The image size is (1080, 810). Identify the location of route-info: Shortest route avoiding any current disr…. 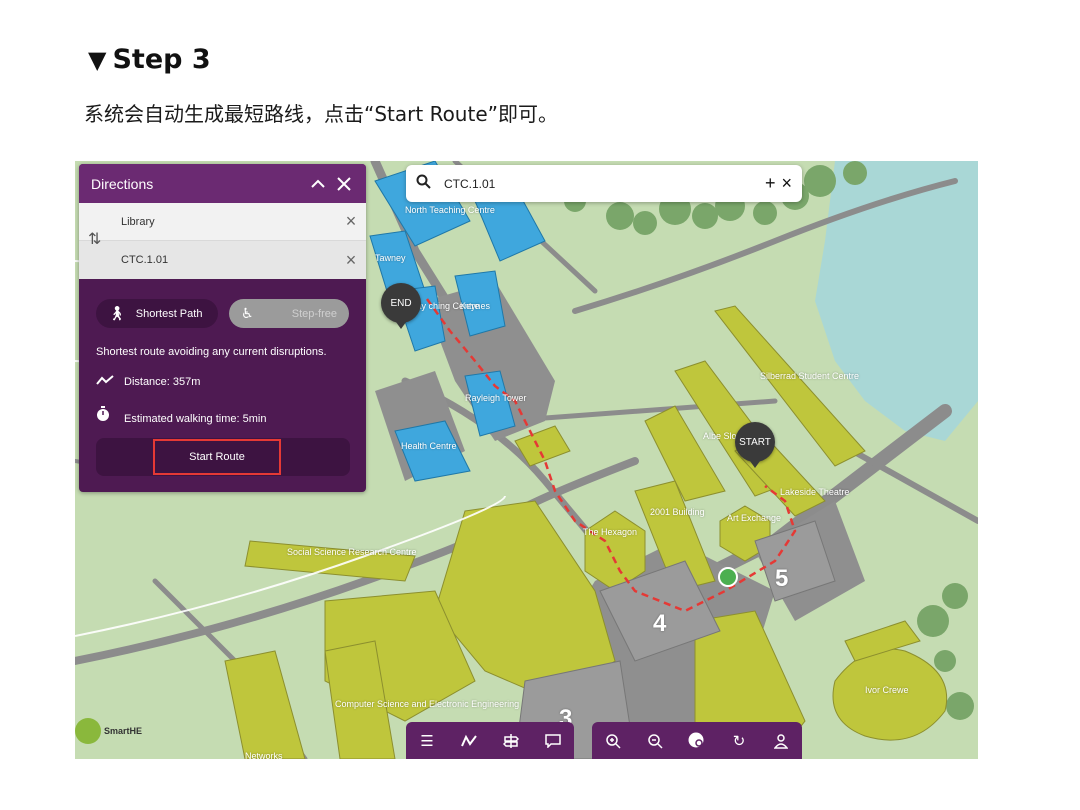
(211, 352).